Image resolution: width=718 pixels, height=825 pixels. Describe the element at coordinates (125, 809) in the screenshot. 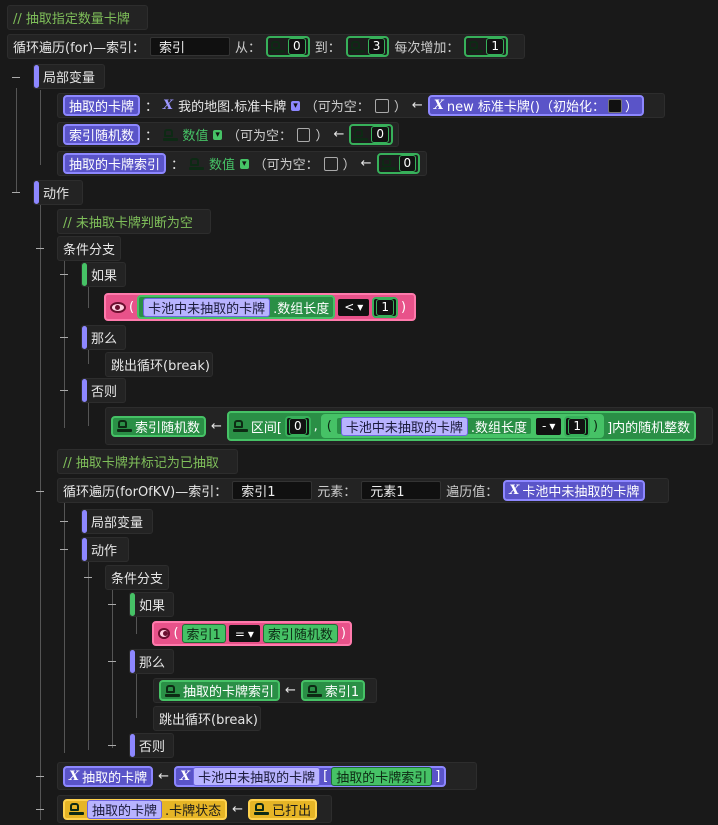

I see `object-variable: 抽取的卡牌` at that location.